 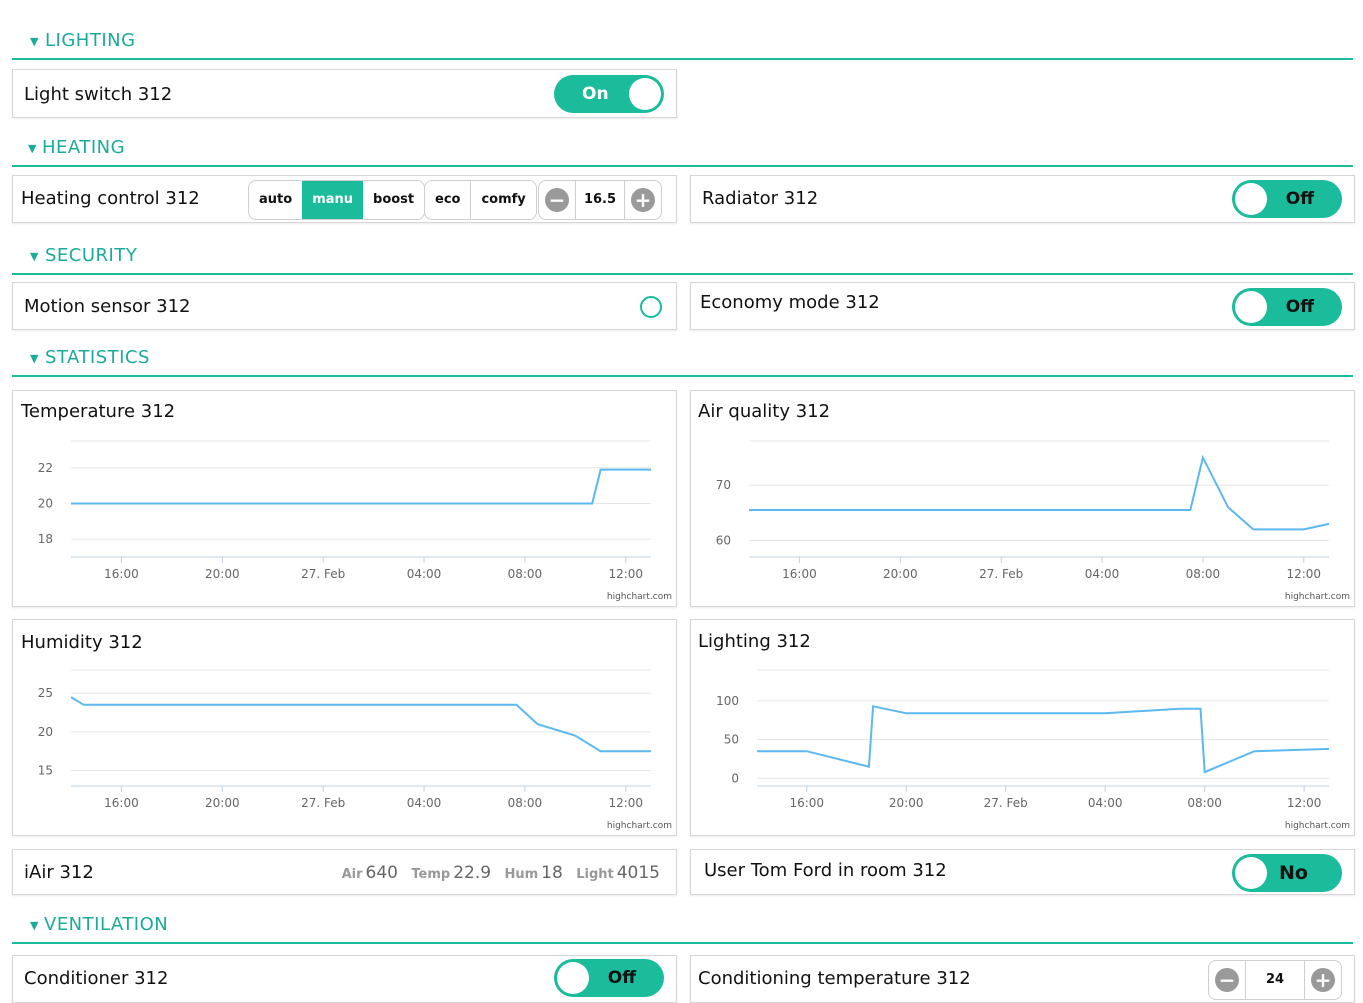 I want to click on heating-preset-group: eco comfy, so click(x=480, y=200).